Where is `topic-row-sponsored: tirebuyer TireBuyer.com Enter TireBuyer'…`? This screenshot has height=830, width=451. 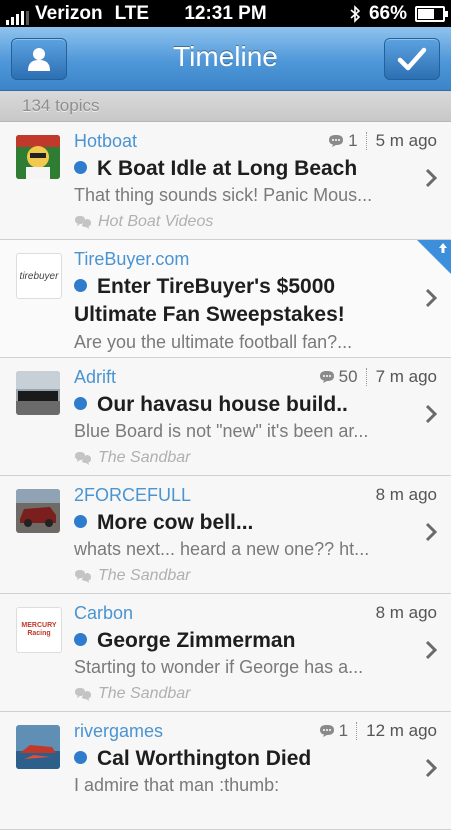 topic-row-sponsored: tirebuyer TireBuyer.com Enter TireBuyer'… is located at coordinates (225, 299).